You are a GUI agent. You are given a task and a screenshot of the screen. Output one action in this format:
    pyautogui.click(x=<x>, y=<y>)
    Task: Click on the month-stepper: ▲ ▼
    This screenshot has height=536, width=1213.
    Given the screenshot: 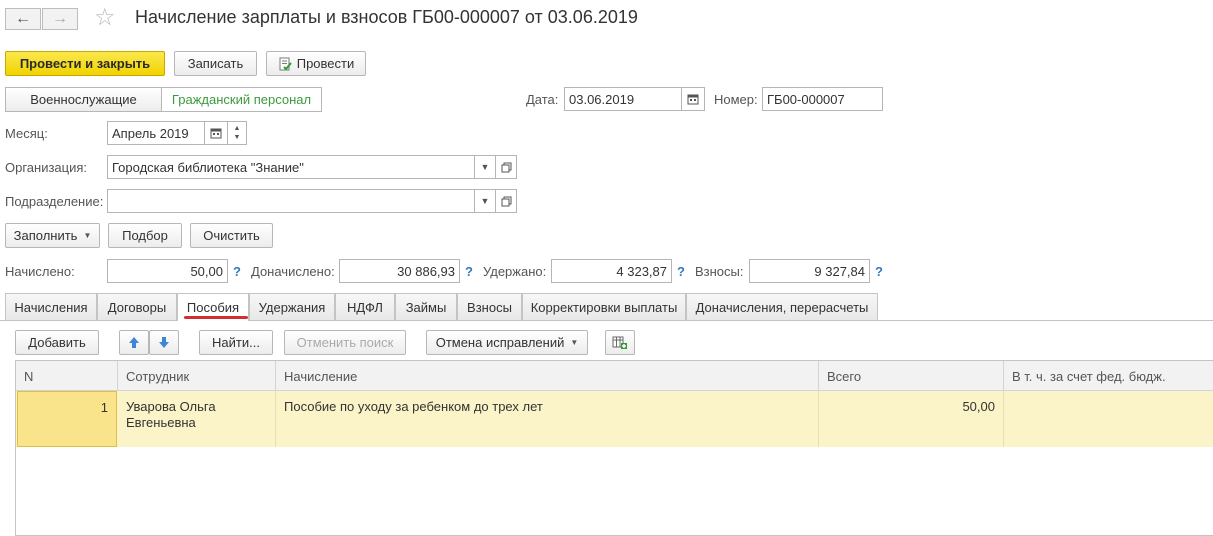 What is the action you would take?
    pyautogui.click(x=237, y=133)
    